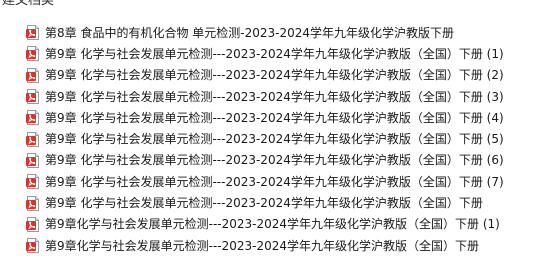 The width and height of the screenshot is (538, 259). Describe the element at coordinates (249, 33) in the screenshot. I see `file-name: 第8章 食品中的有机化合物 单元检测-2023-2024学年九年级化学沪教版下册` at that location.